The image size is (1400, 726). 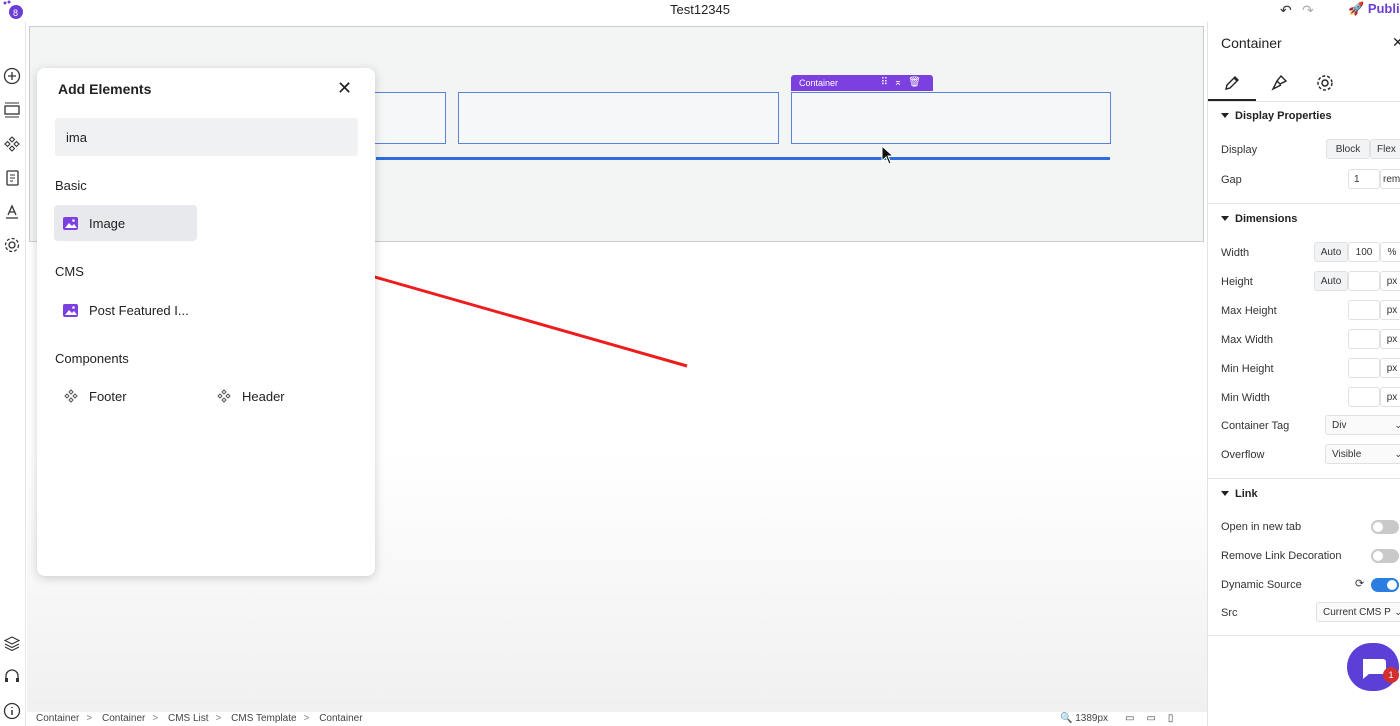 I want to click on height-unit-select: px, so click(x=1390, y=281).